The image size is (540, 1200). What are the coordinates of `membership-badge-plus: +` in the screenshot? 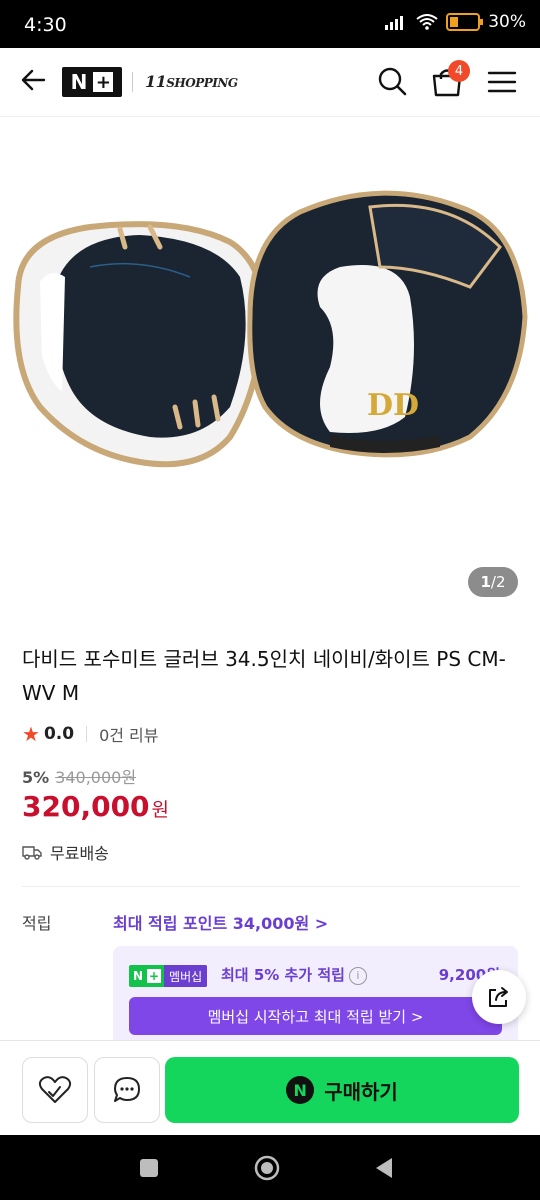 It's located at (154, 976).